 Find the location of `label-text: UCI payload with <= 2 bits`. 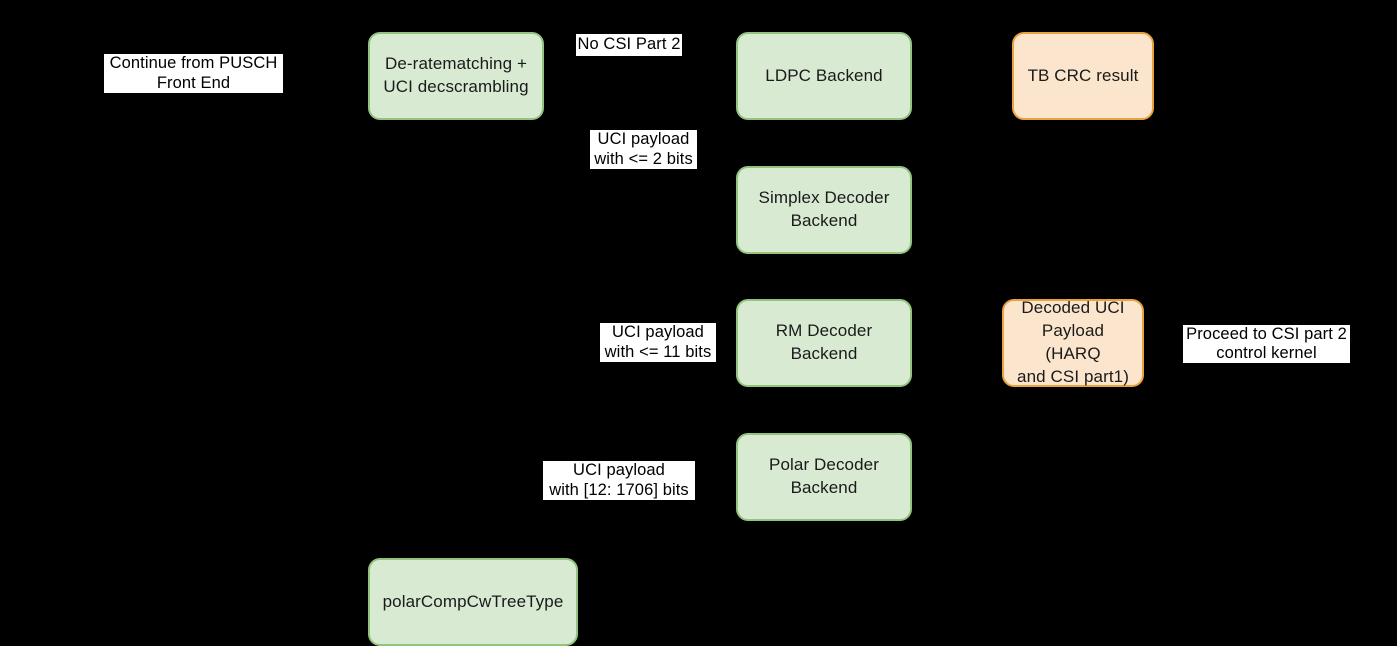

label-text: UCI payload with <= 2 bits is located at coordinates (643, 149).